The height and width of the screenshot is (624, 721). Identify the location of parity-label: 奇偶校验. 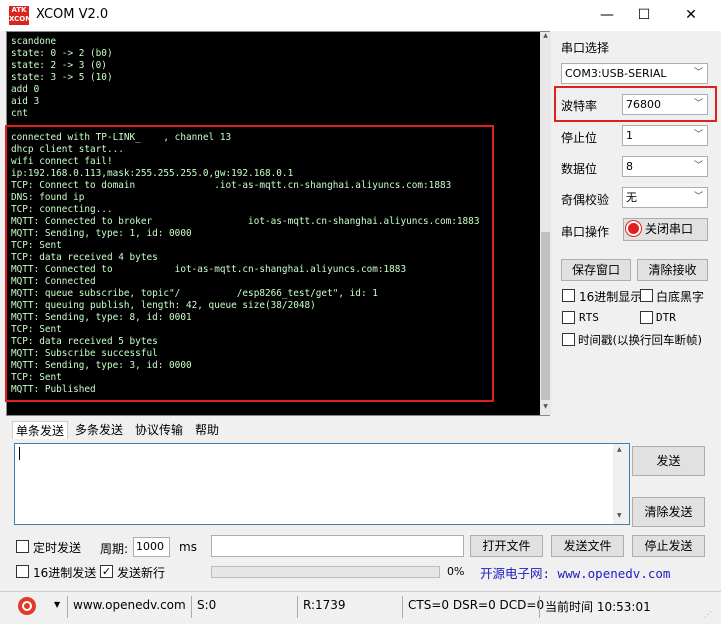
(585, 200).